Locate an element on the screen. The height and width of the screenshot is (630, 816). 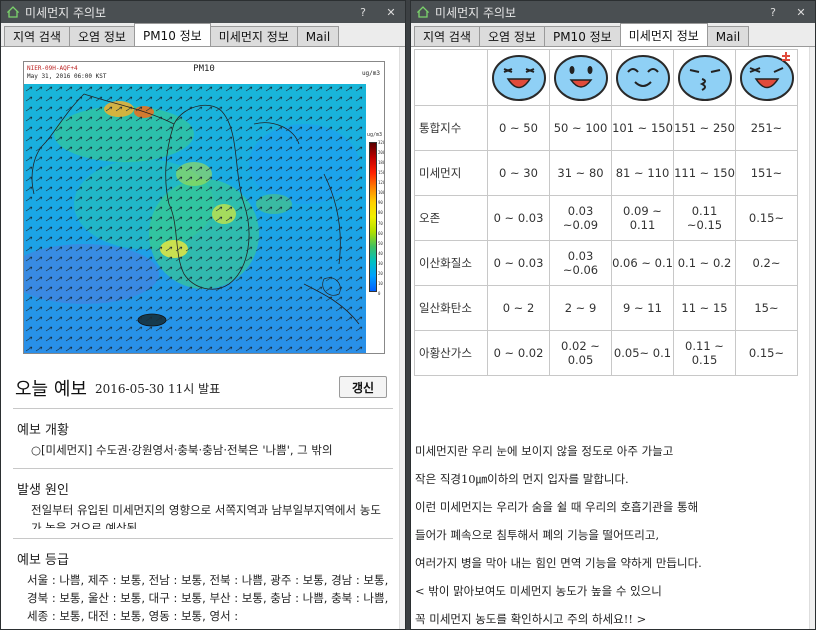
colorbar-tick: 320 is located at coordinates (381, 142).